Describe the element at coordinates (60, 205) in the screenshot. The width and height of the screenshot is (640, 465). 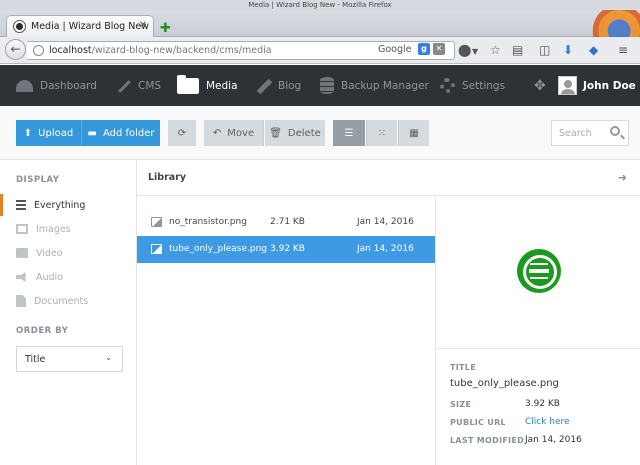
I see `sidebar-item-label: Everything` at that location.